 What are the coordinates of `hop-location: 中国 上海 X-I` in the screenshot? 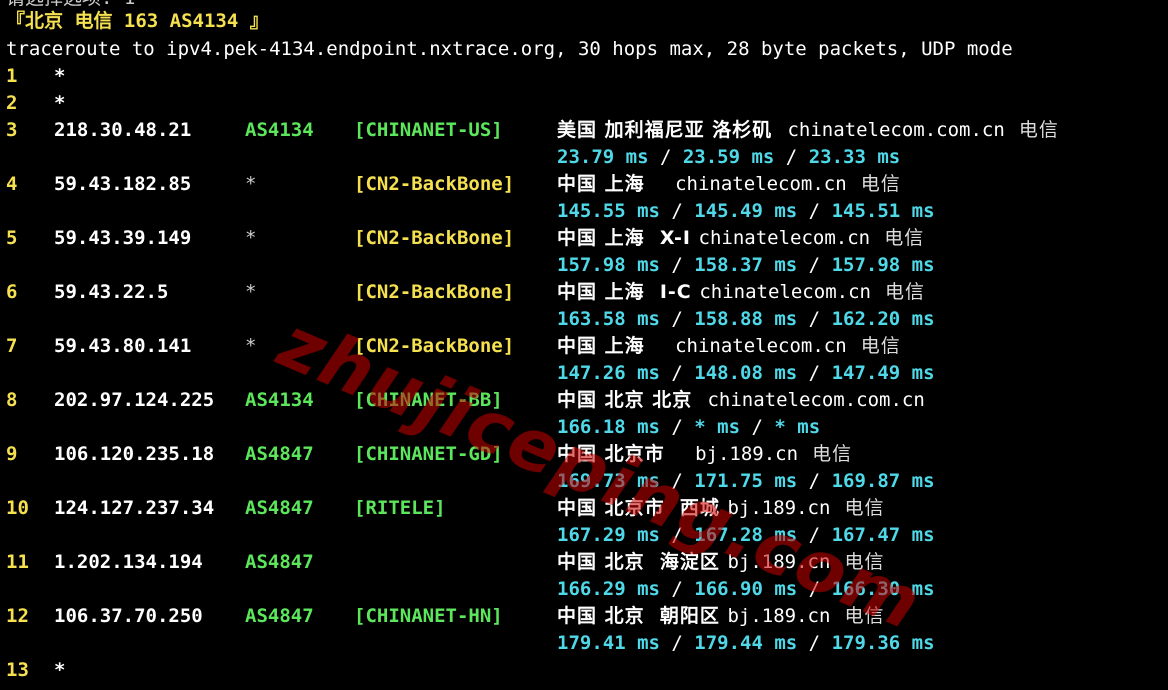 It's located at (628, 238).